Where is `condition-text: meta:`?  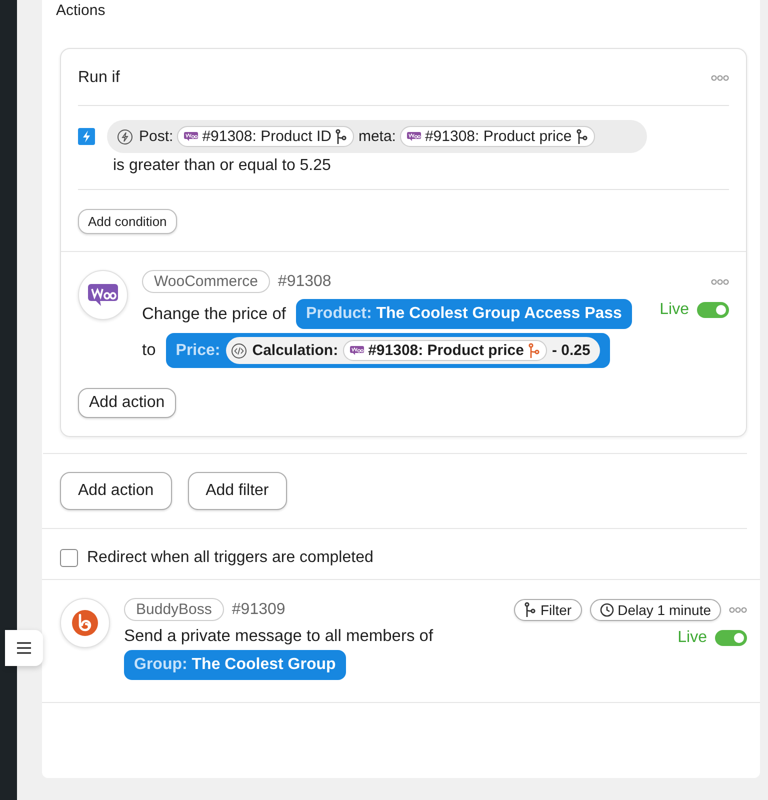 condition-text: meta: is located at coordinates (377, 136).